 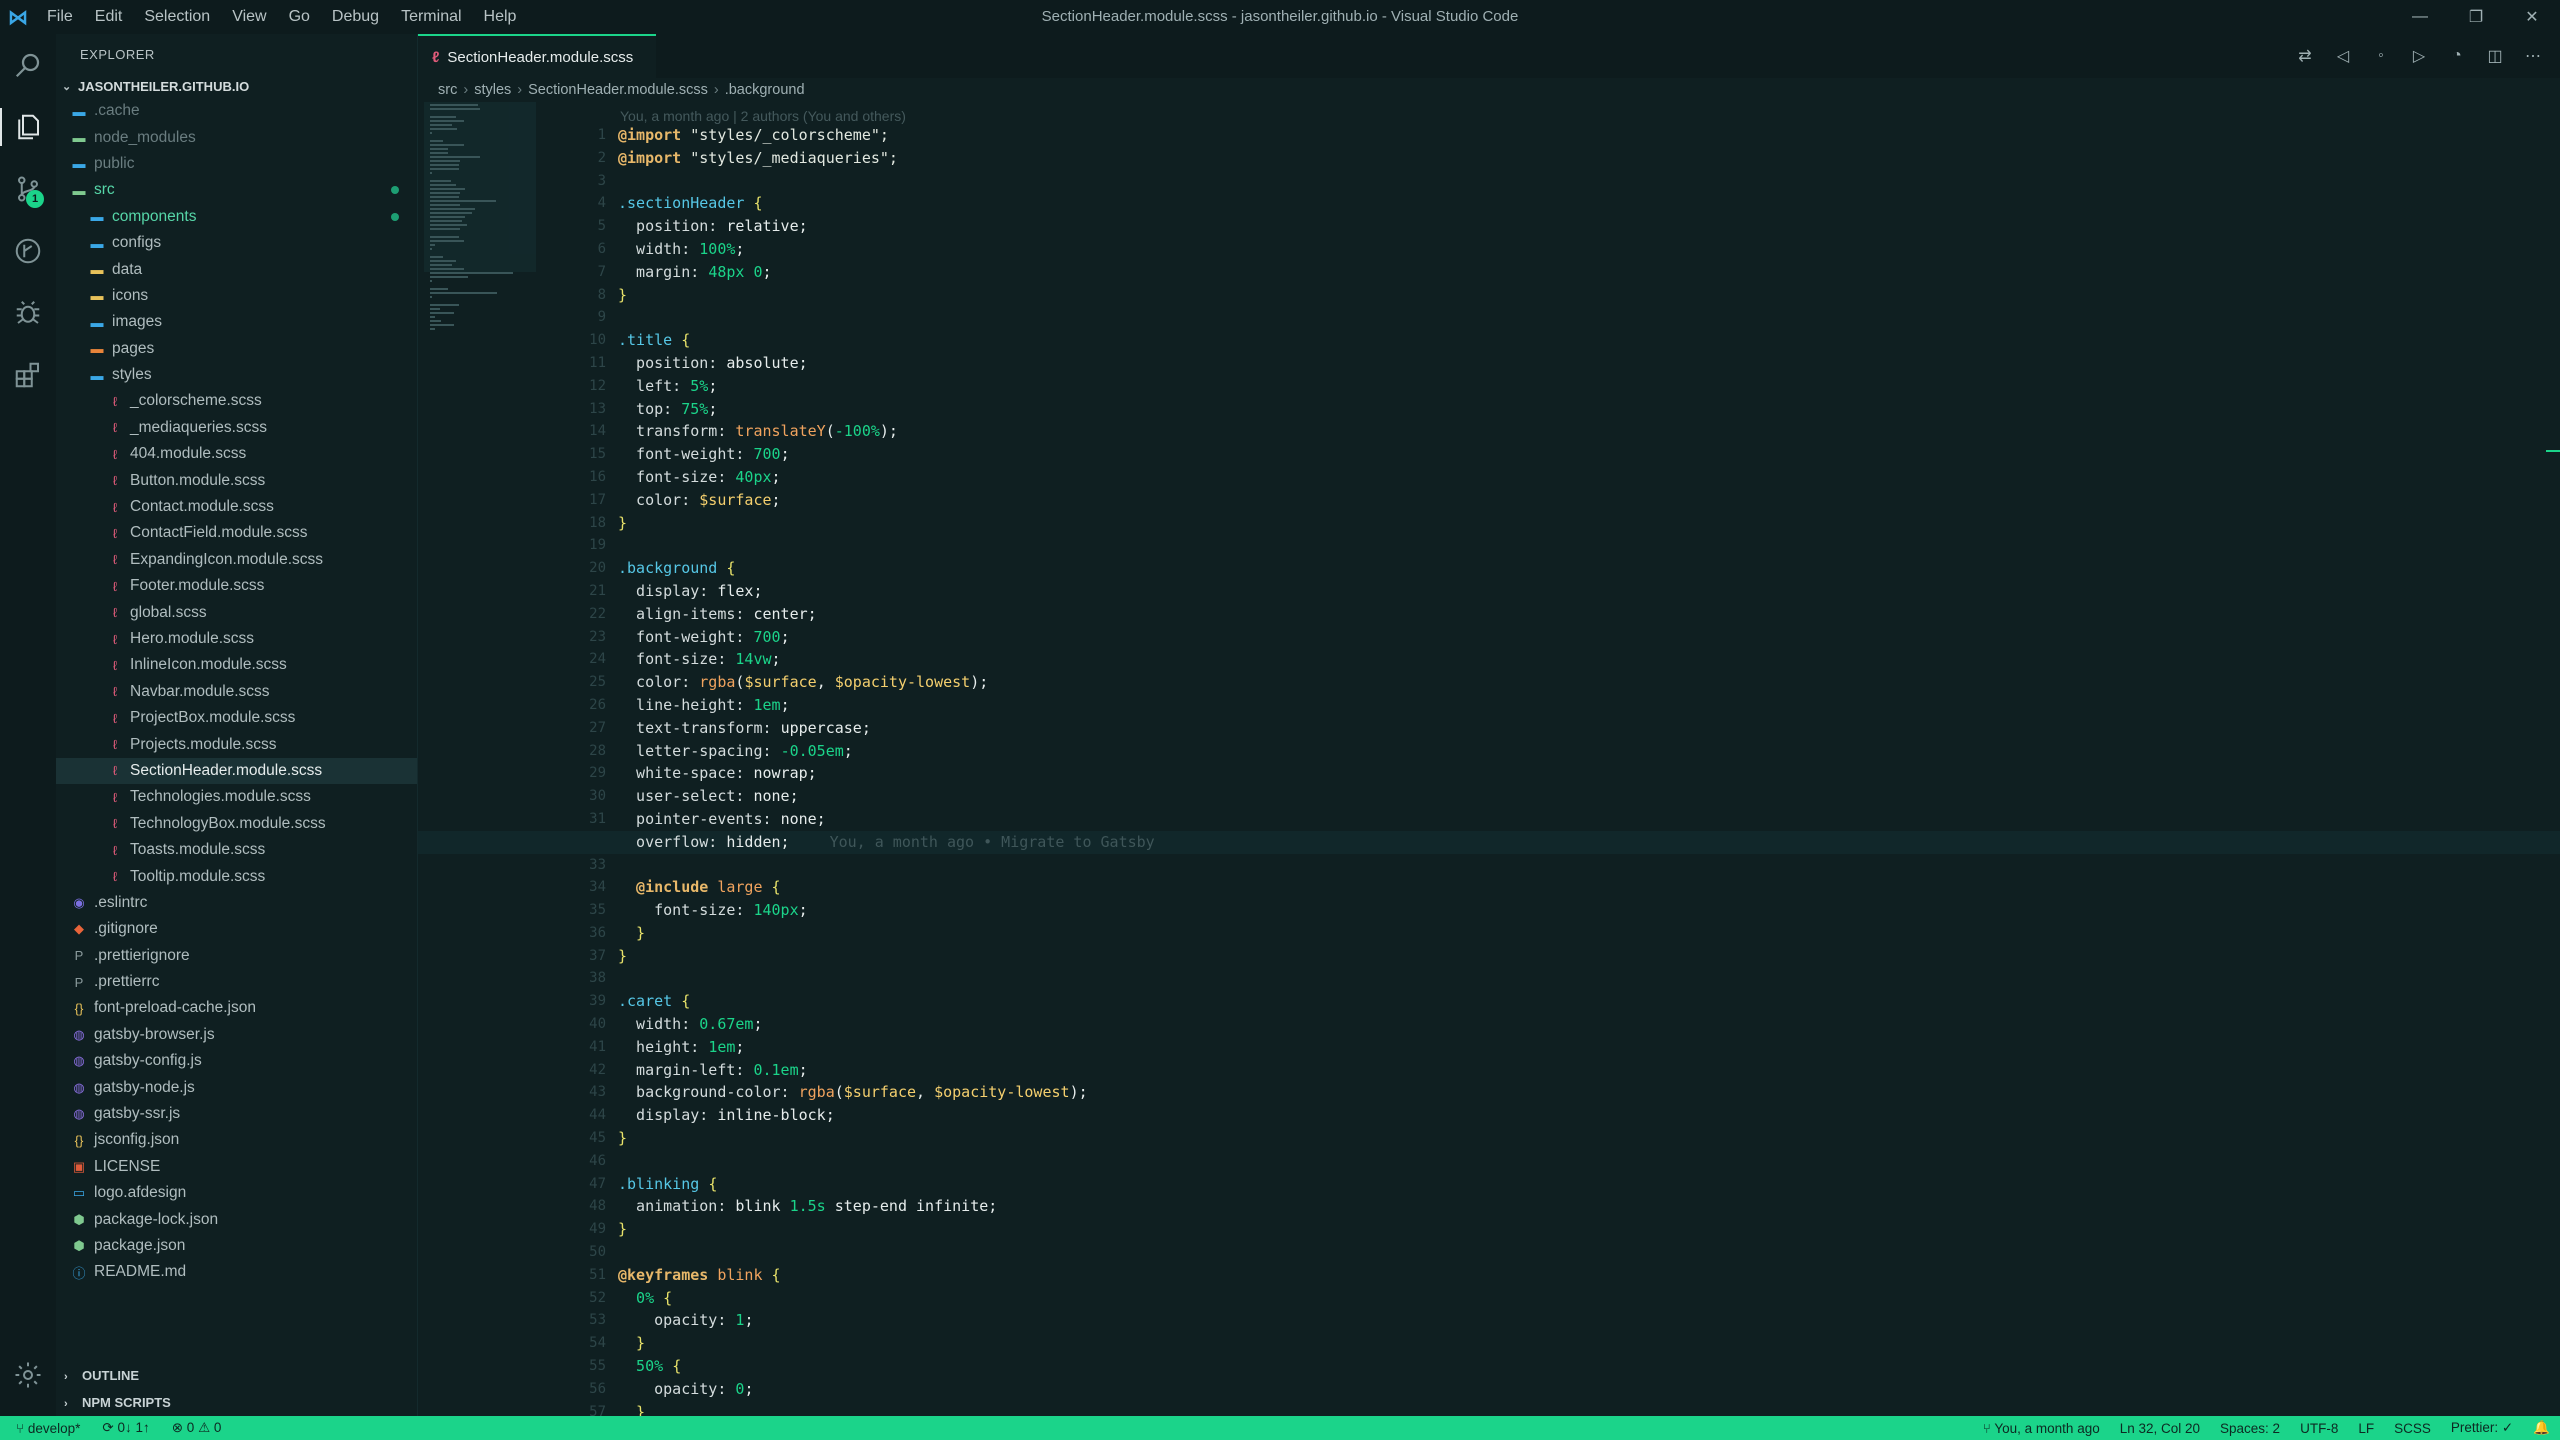 What do you see at coordinates (992, 842) in the screenshot?
I see `inline-blame: You, a month ago • Migrate to Gatsby` at bounding box center [992, 842].